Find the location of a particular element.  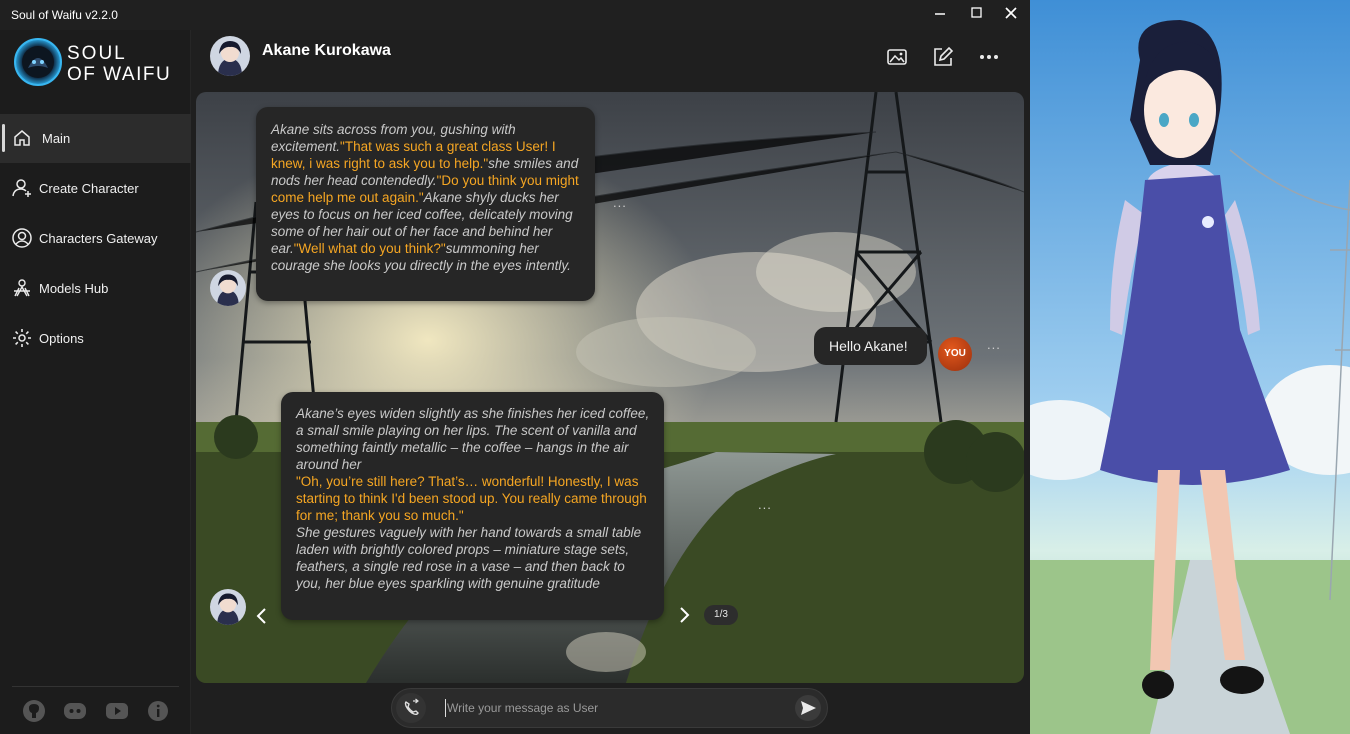

speech-text: "Well what do you think?" is located at coordinates (369, 248).